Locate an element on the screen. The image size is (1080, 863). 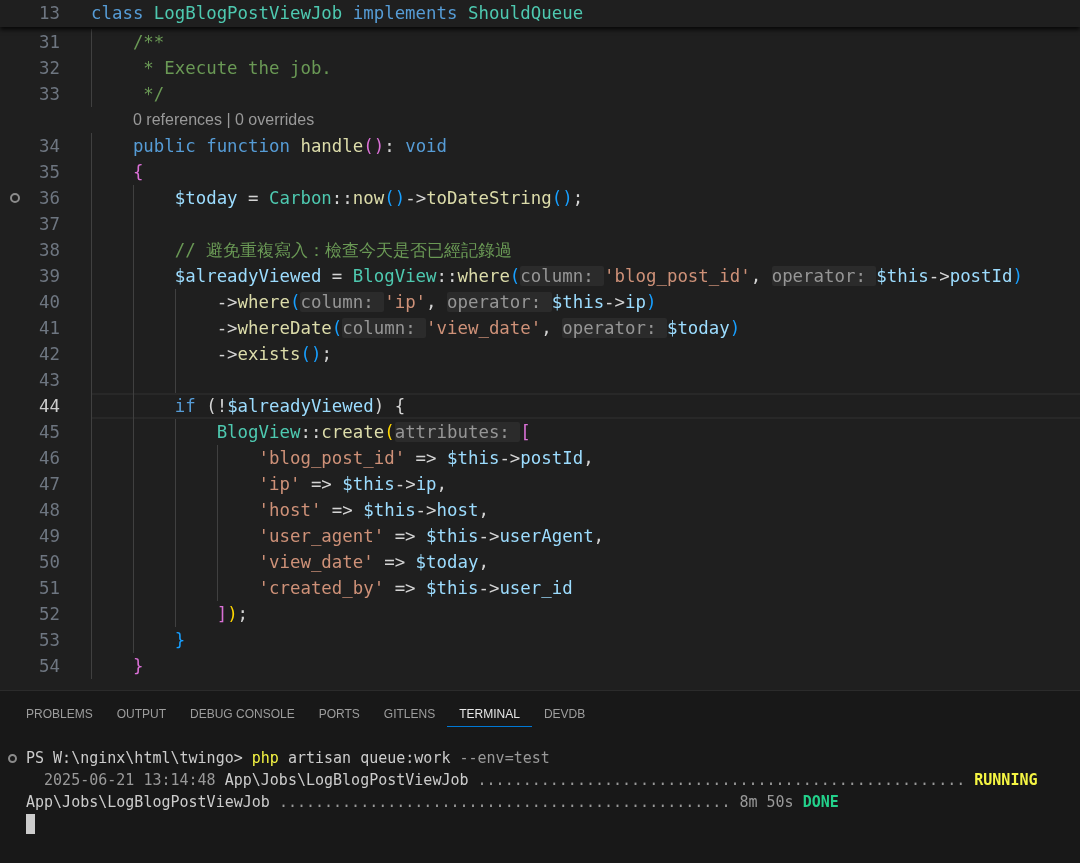
code-line: public function handle(): void is located at coordinates (289, 146).